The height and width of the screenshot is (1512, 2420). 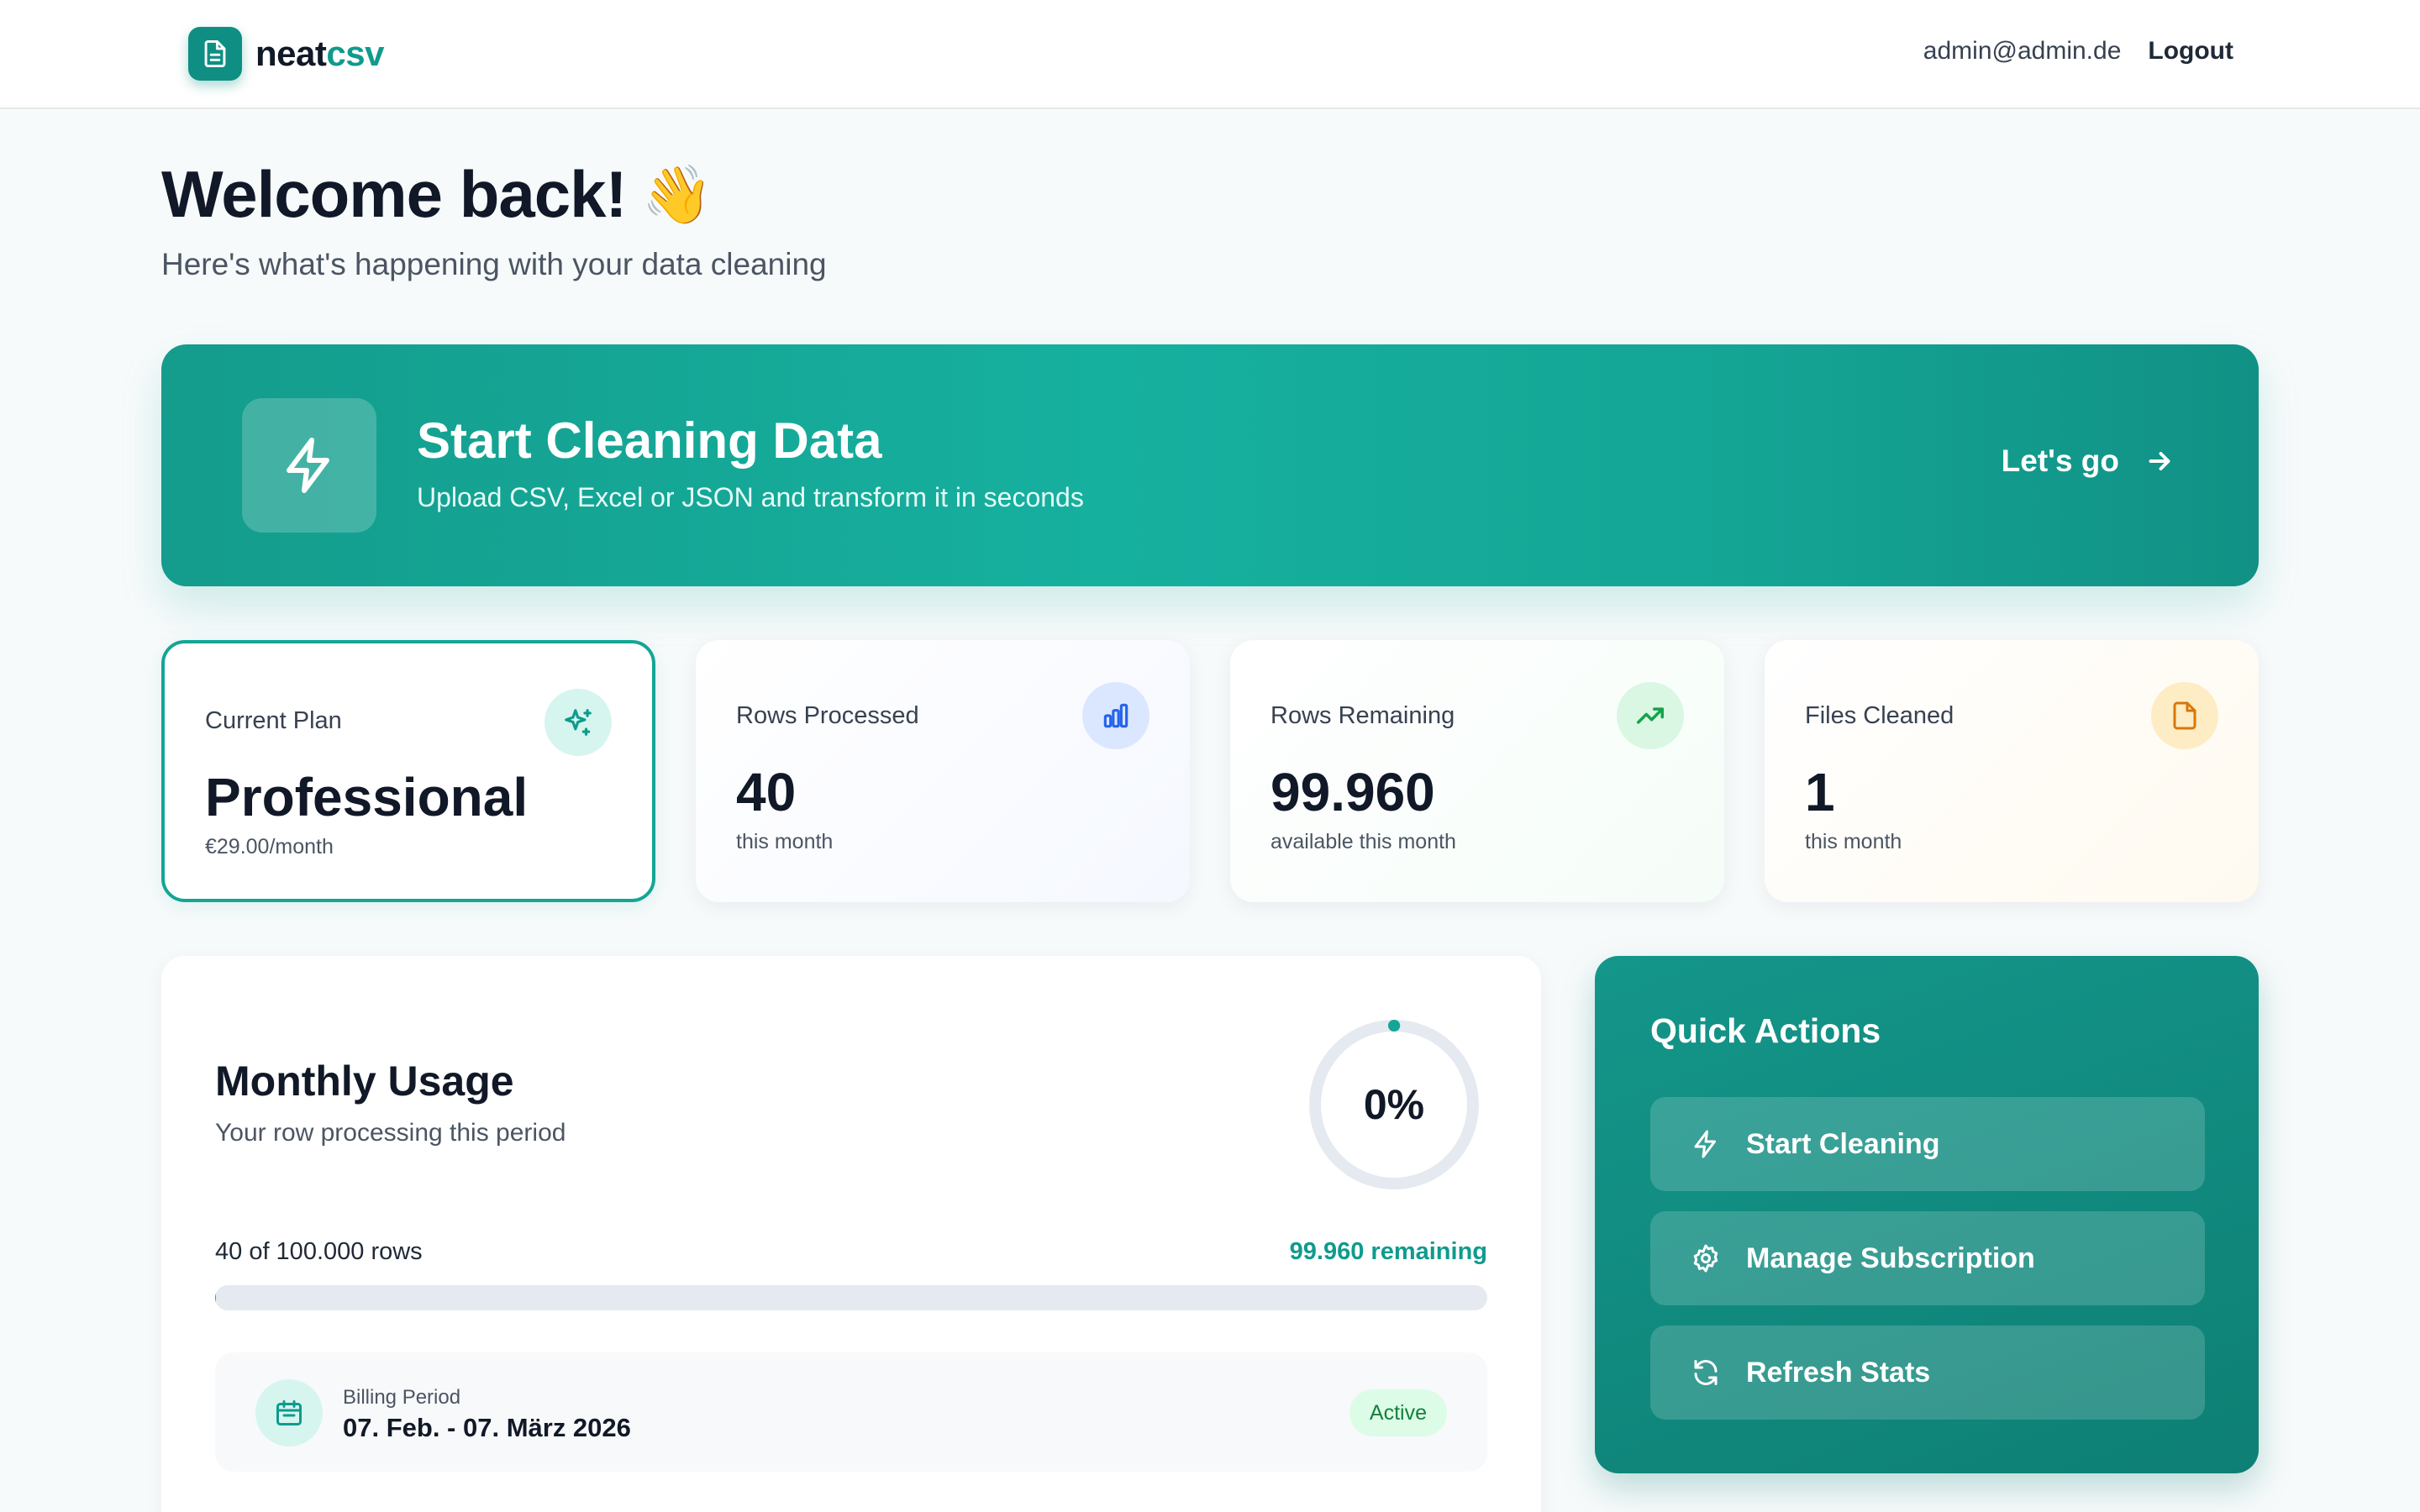 What do you see at coordinates (364, 1081) in the screenshot?
I see `monthly-usage-title: Monthly Usage` at bounding box center [364, 1081].